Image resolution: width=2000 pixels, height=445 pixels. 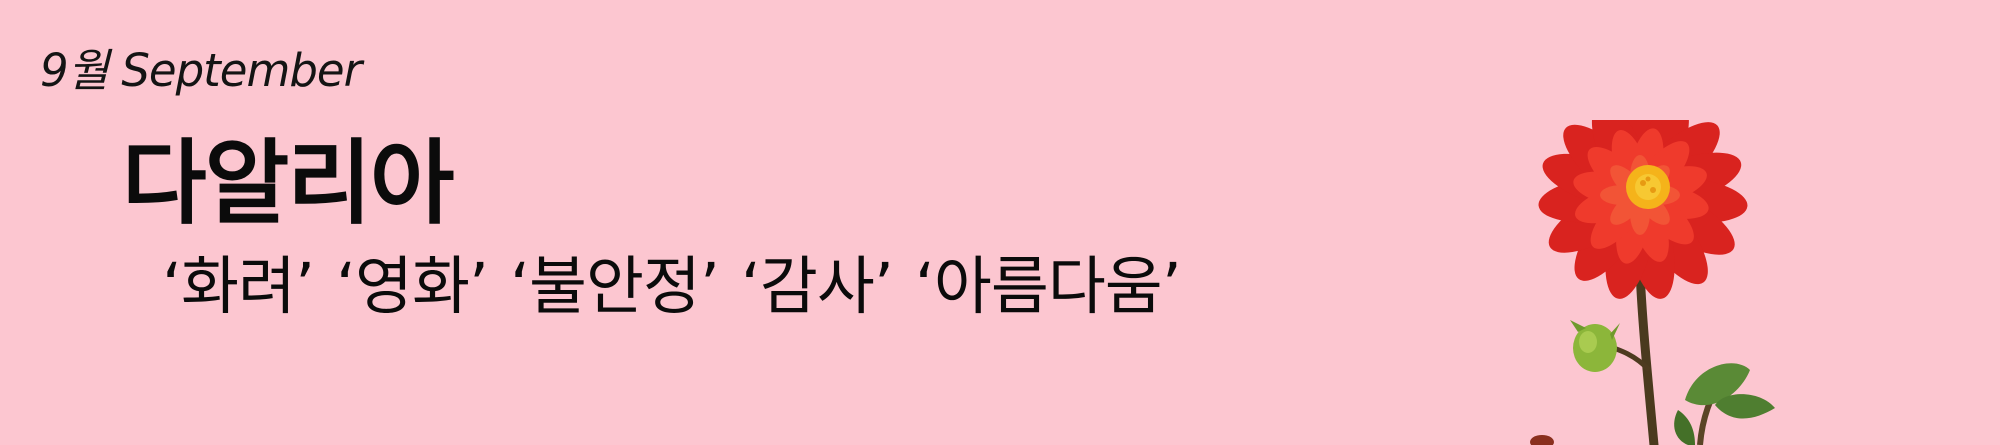 What do you see at coordinates (817, 286) in the screenshot?
I see `meaning-item: ‘감사’` at bounding box center [817, 286].